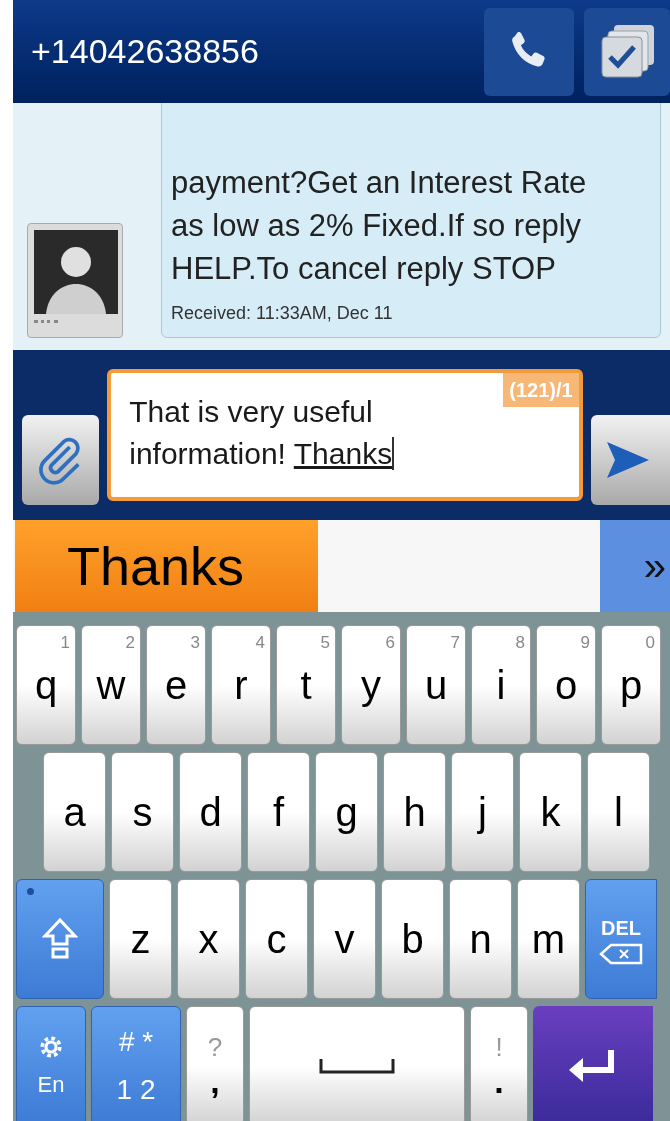 The width and height of the screenshot is (670, 1121). I want to click on letter-key: y 6, so click(371, 685).